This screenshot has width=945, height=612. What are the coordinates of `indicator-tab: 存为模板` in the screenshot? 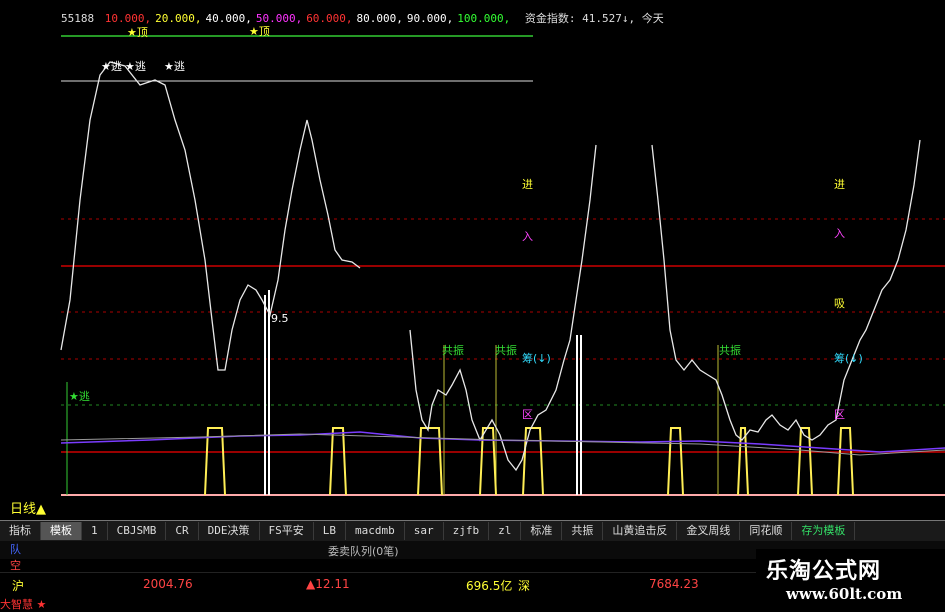 It's located at (824, 531).